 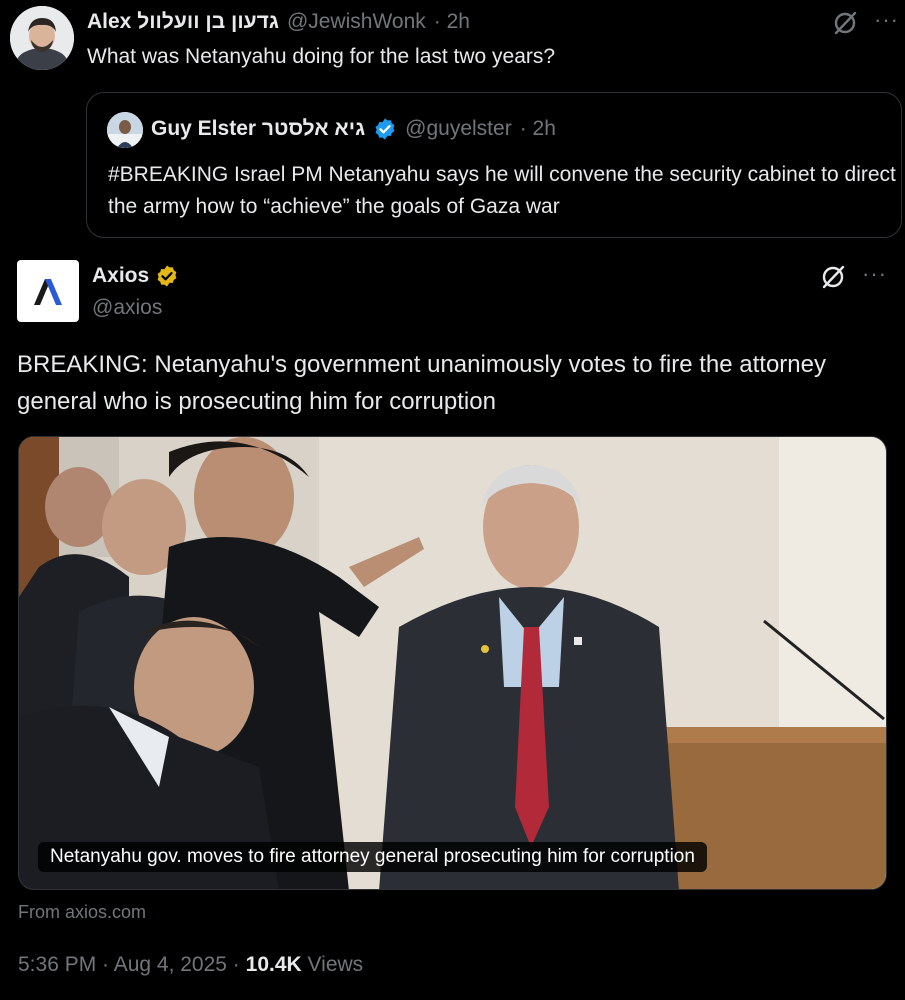 I want to click on author-handle: @JewishWonk, so click(x=356, y=22).